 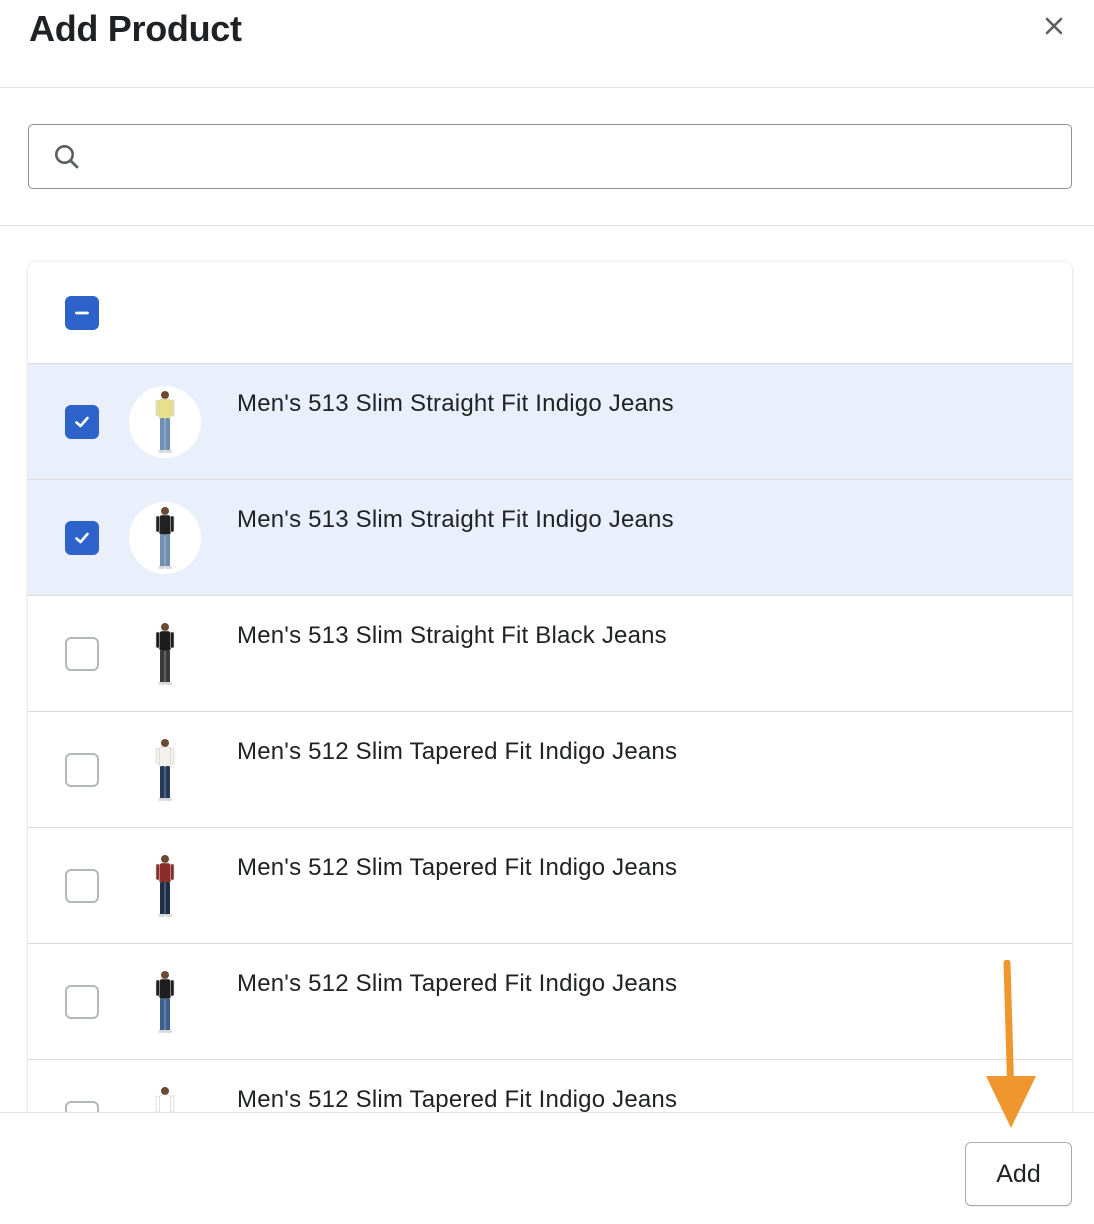 What do you see at coordinates (452, 635) in the screenshot?
I see `product-name: Men's 513 Slim Straight Fit Black Jeans` at bounding box center [452, 635].